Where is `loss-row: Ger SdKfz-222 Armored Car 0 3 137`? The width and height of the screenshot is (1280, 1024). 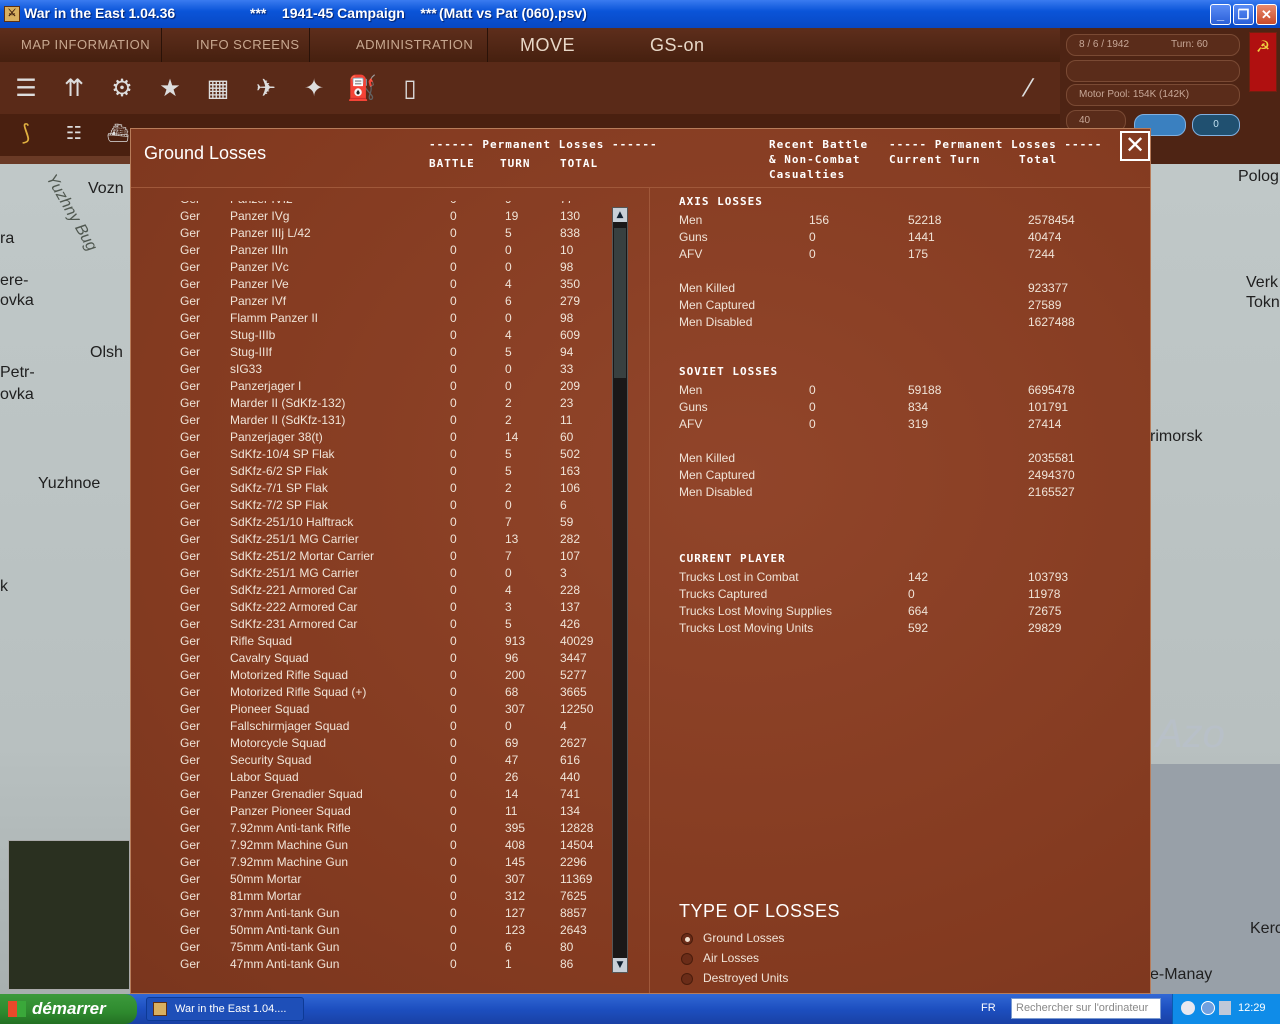 loss-row: Ger SdKfz-222 Armored Car 0 3 137 is located at coordinates (371, 608).